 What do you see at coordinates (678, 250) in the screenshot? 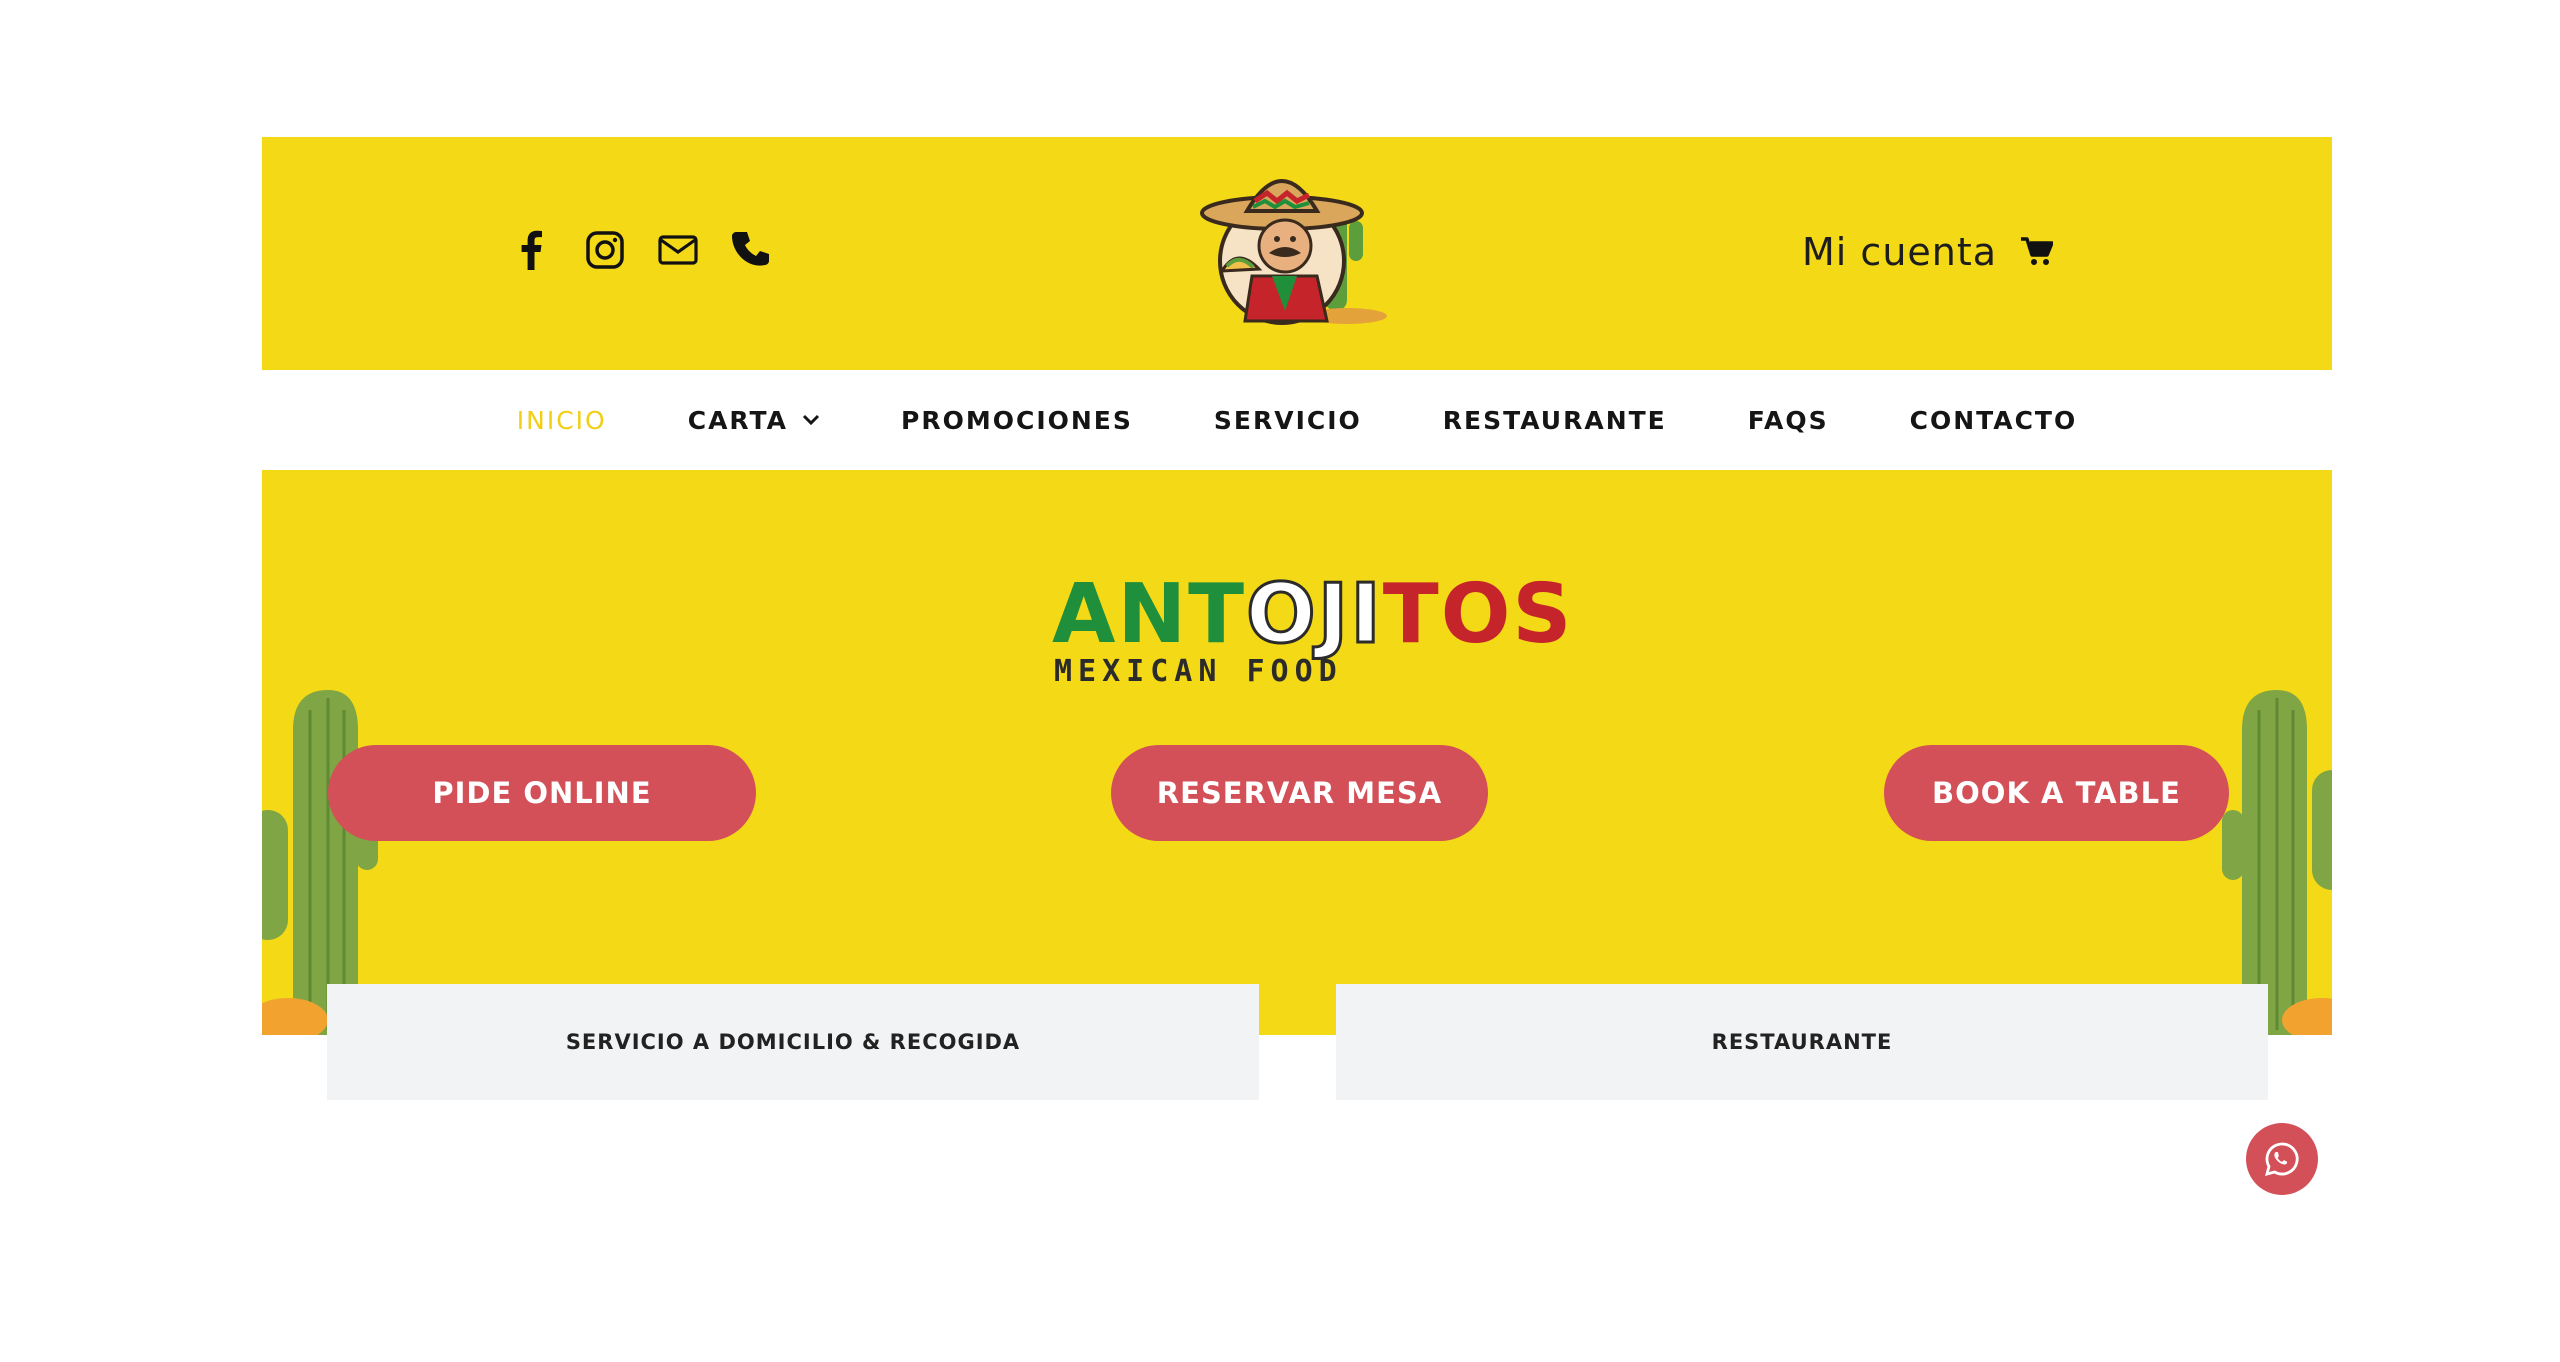
I see `mail-icon` at bounding box center [678, 250].